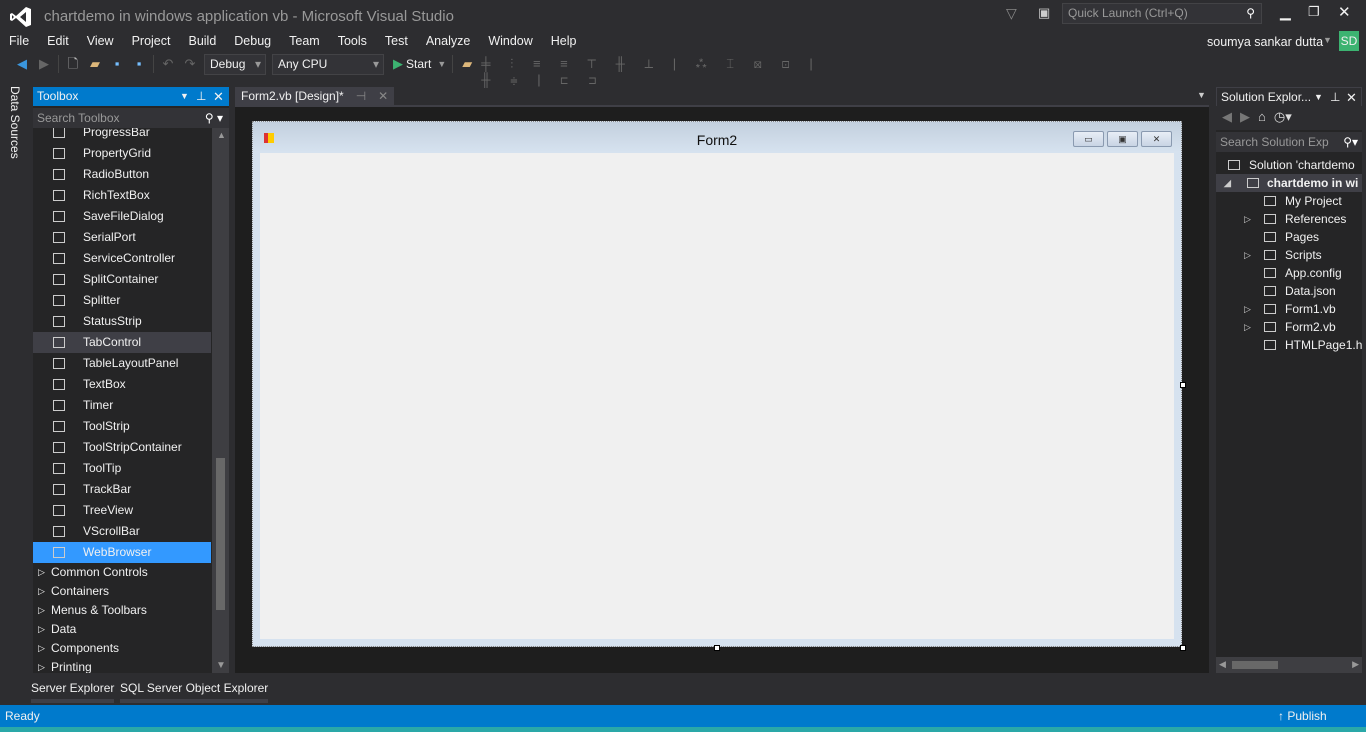 The height and width of the screenshot is (732, 1366). Describe the element at coordinates (1289, 273) in the screenshot. I see `solution-item: App.config` at that location.